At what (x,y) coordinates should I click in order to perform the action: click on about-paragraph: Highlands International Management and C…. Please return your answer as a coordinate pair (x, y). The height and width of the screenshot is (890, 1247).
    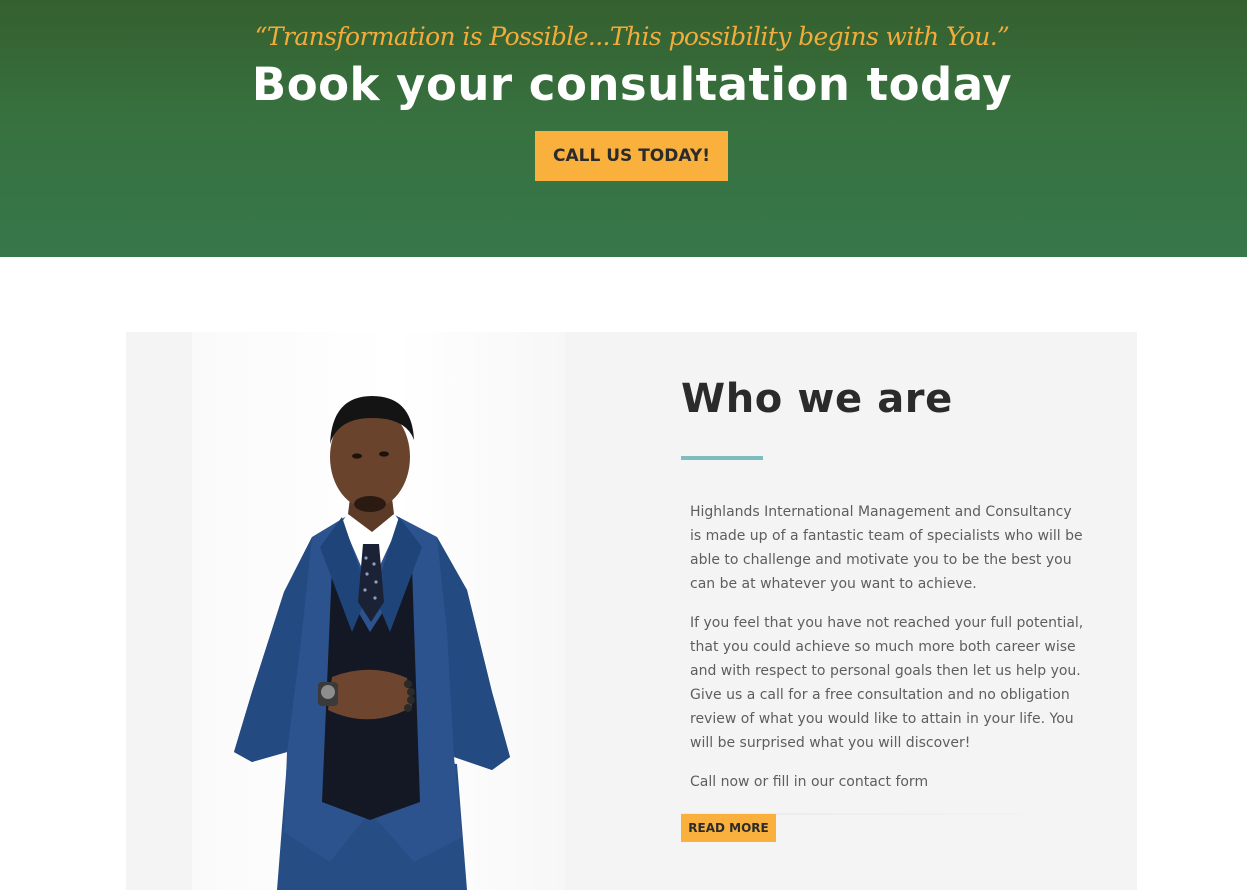
    Looking at the image, I should click on (886, 548).